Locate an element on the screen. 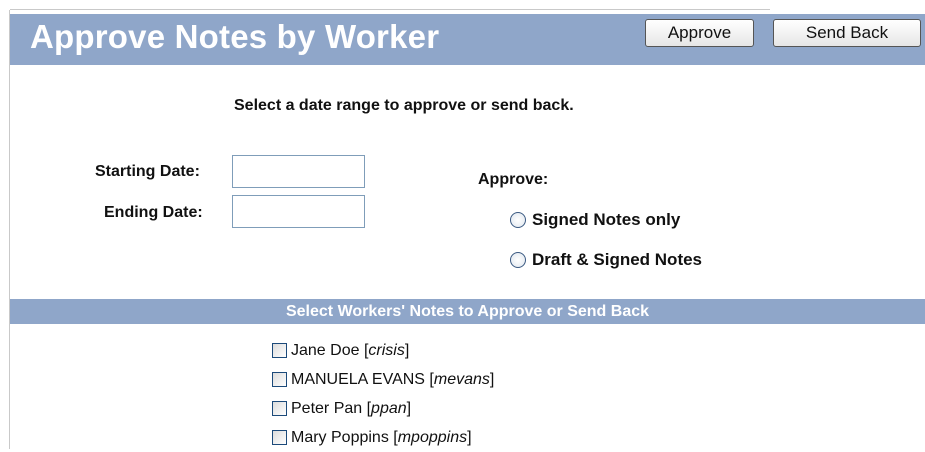 Image resolution: width=925 pixels, height=452 pixels. worker-username: mevans is located at coordinates (461, 379).